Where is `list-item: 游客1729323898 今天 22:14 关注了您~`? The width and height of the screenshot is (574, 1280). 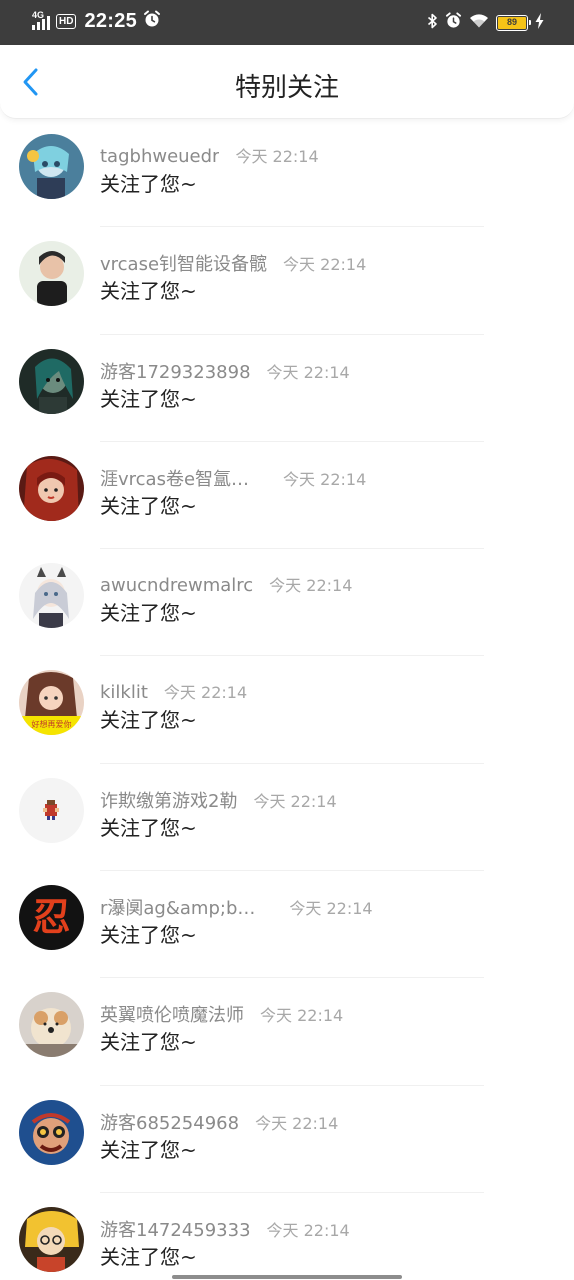
list-item: 游客1729323898 今天 22:14 关注了您~ is located at coordinates (287, 388).